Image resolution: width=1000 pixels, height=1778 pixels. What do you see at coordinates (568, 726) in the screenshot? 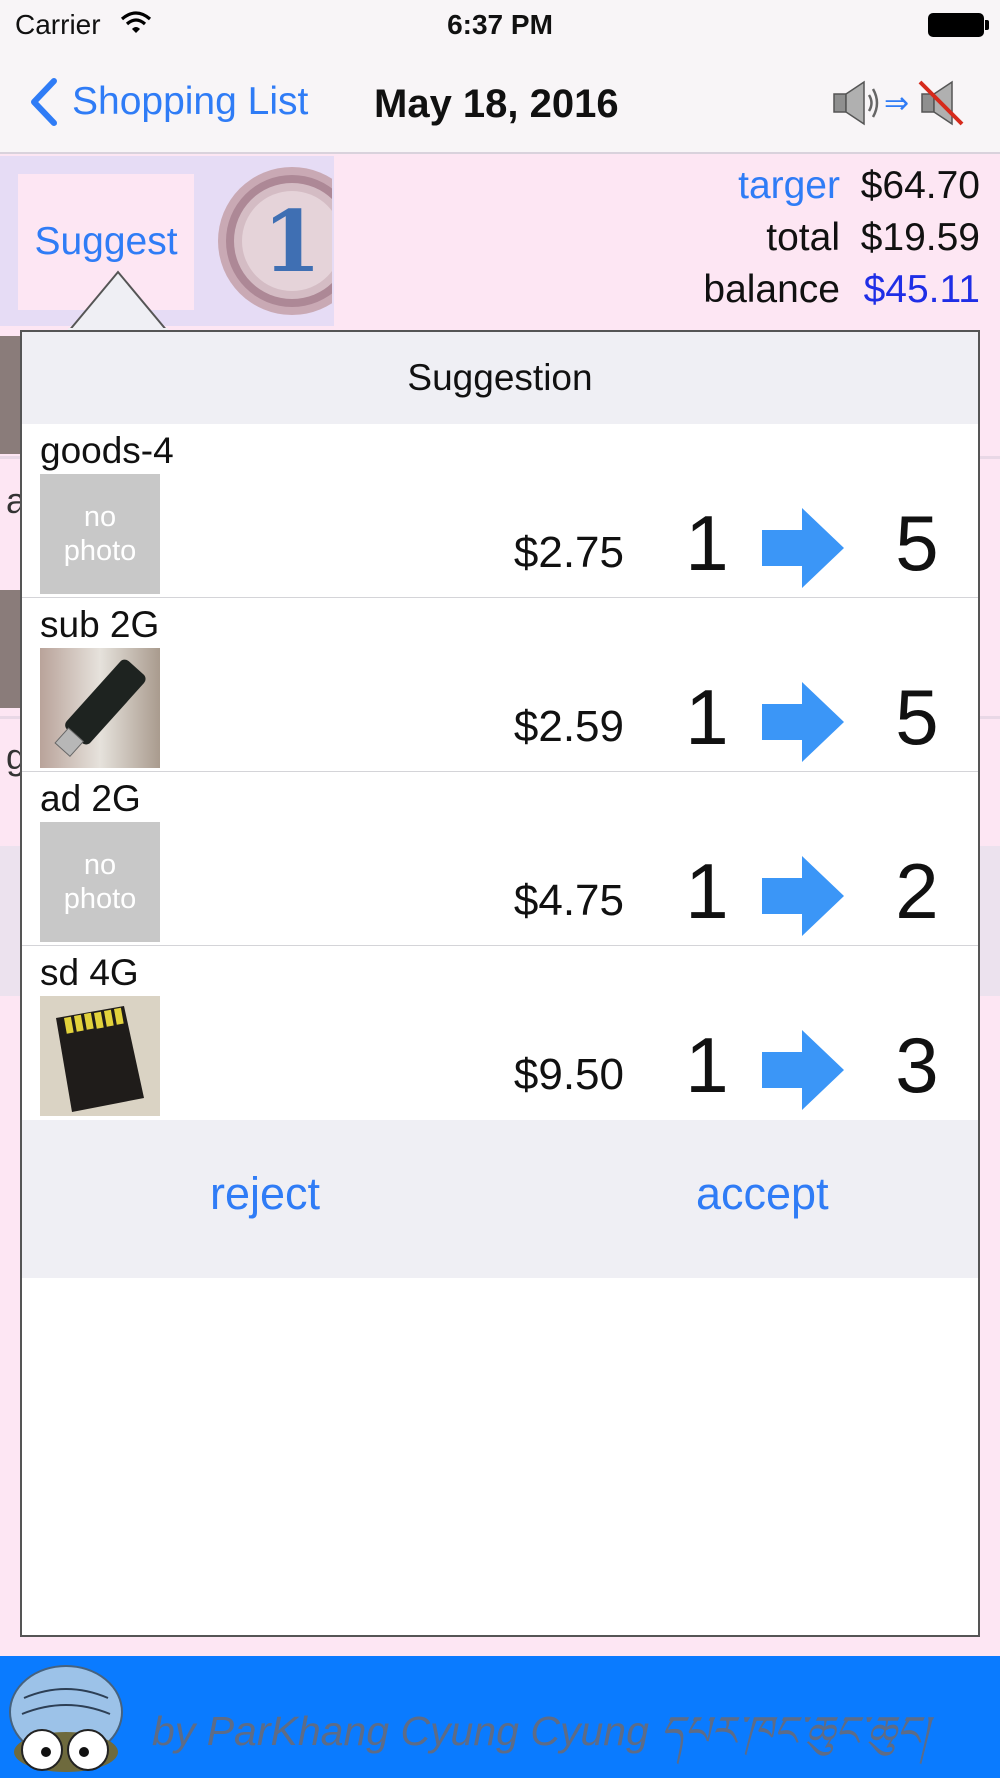
I see `item-price: $2.59` at bounding box center [568, 726].